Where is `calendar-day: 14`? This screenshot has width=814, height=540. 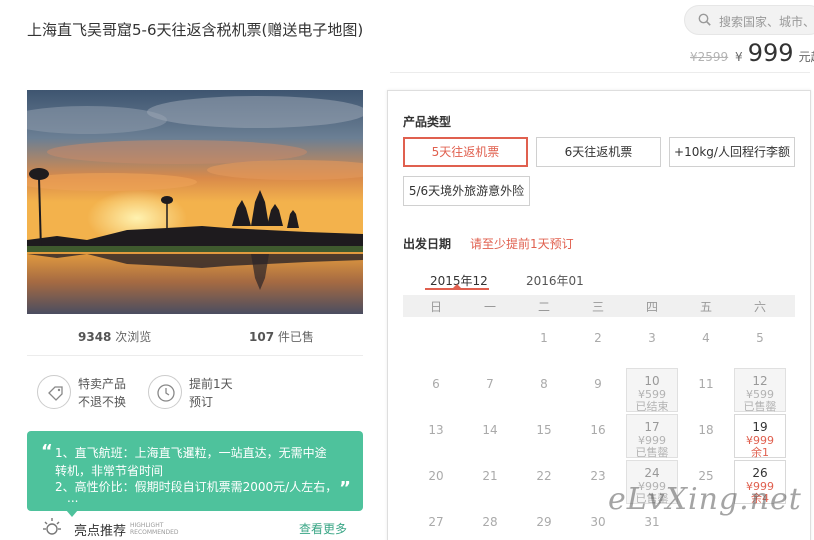
calendar-day: 14 is located at coordinates (490, 438).